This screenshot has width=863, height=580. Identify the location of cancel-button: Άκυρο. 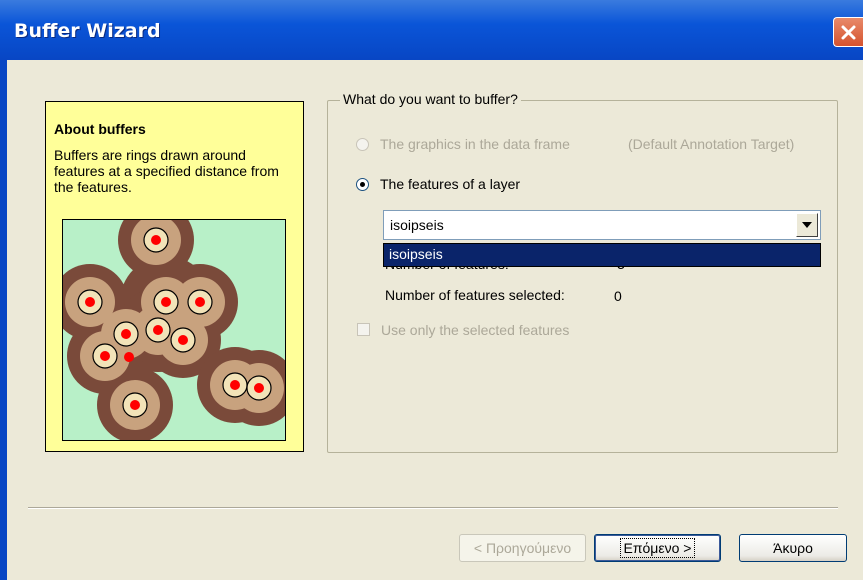
(793, 548).